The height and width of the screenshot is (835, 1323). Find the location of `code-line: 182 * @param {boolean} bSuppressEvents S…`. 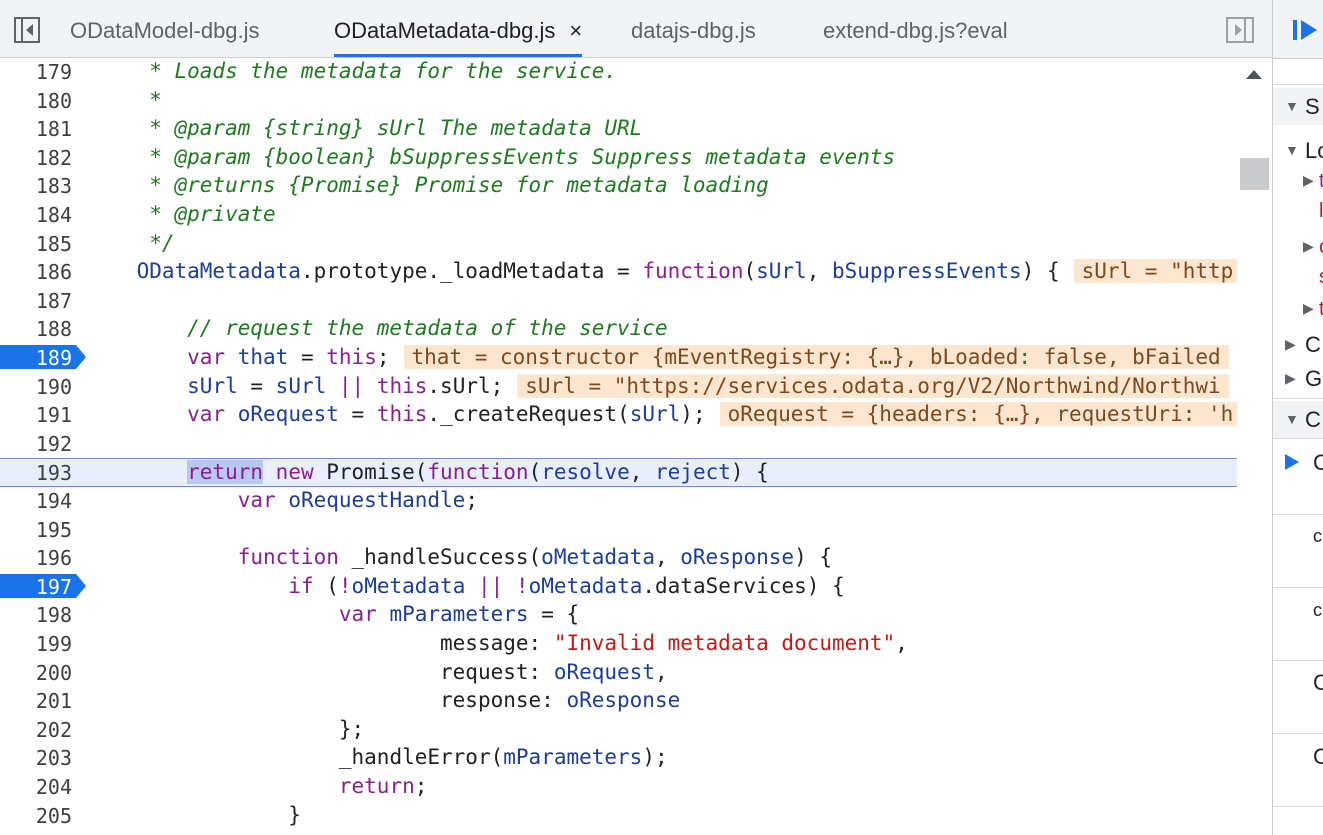

code-line: 182 * @param {boolean} bSuppressEvents S… is located at coordinates (618, 158).